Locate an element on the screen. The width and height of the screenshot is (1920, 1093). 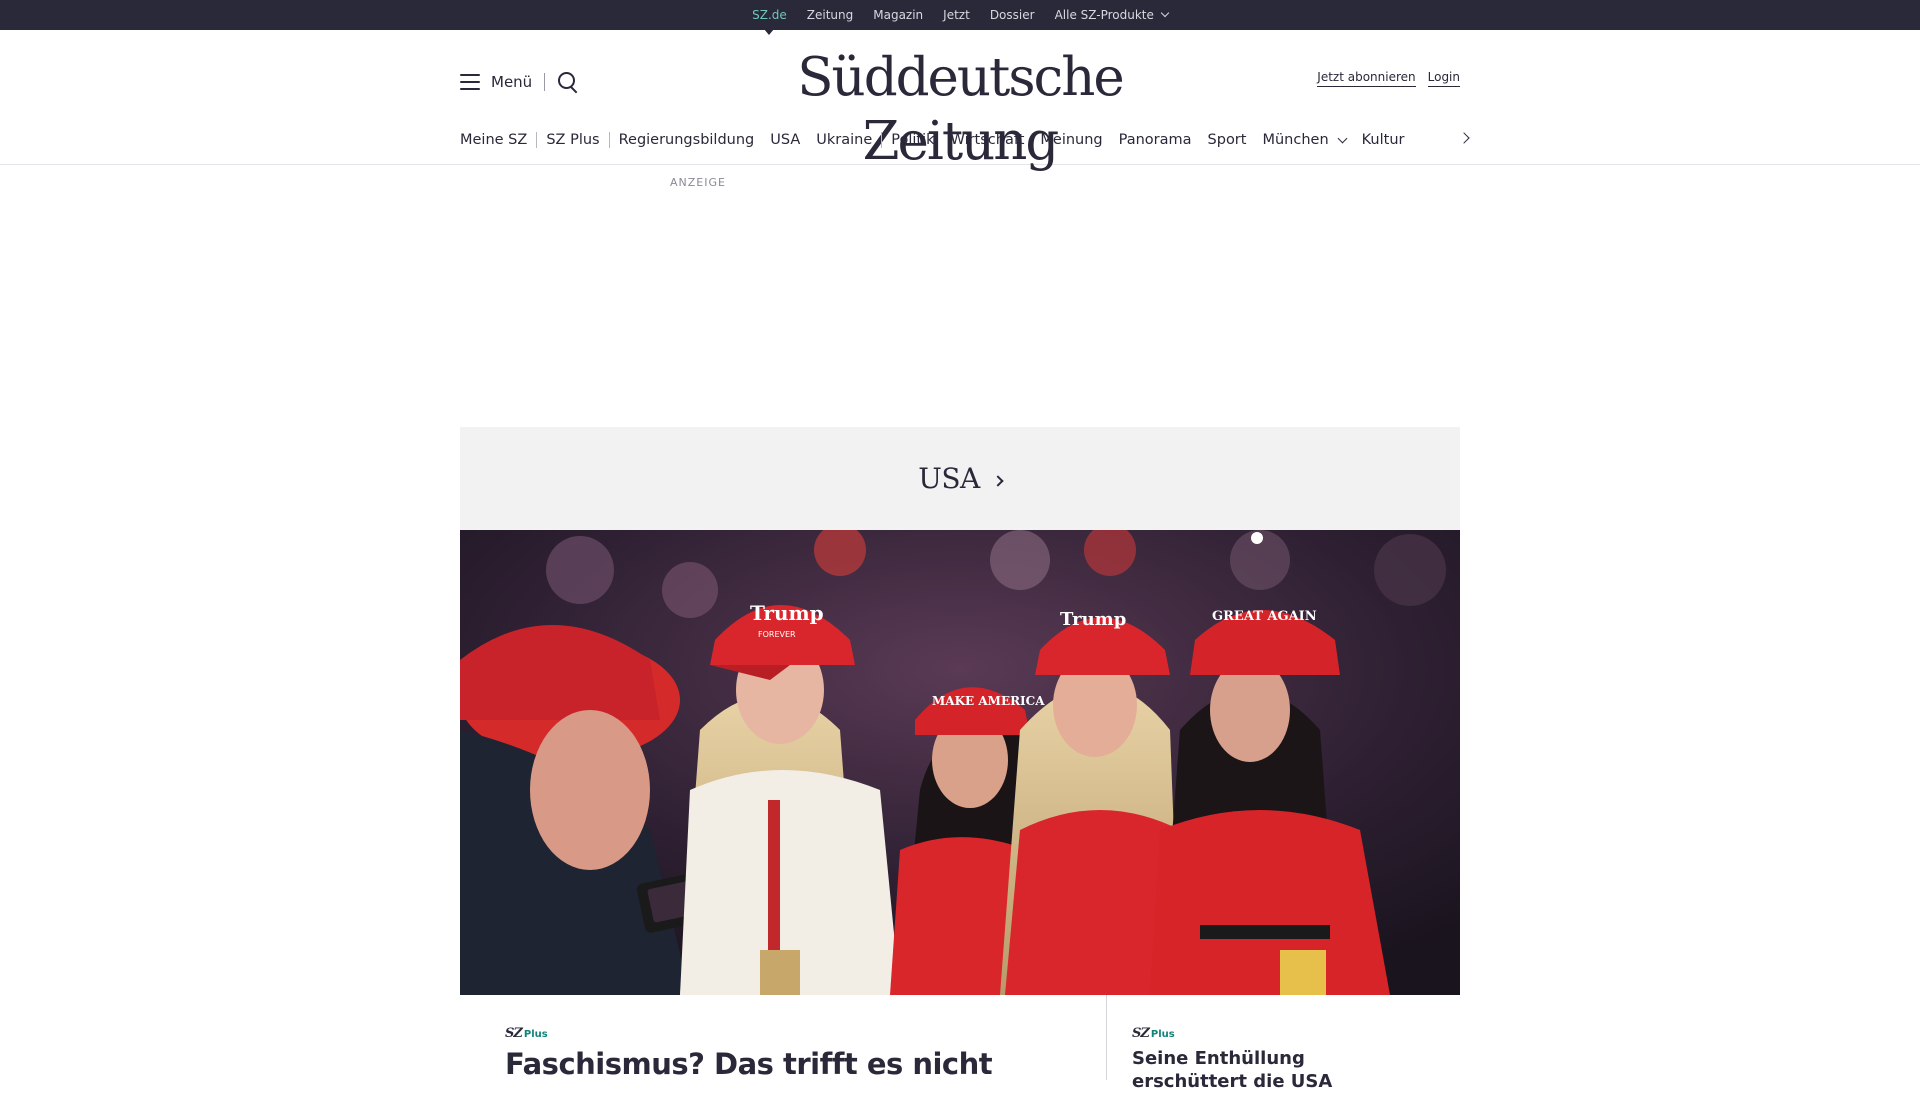
all-products-label: Alle SZ-Produkte is located at coordinates (1104, 15).